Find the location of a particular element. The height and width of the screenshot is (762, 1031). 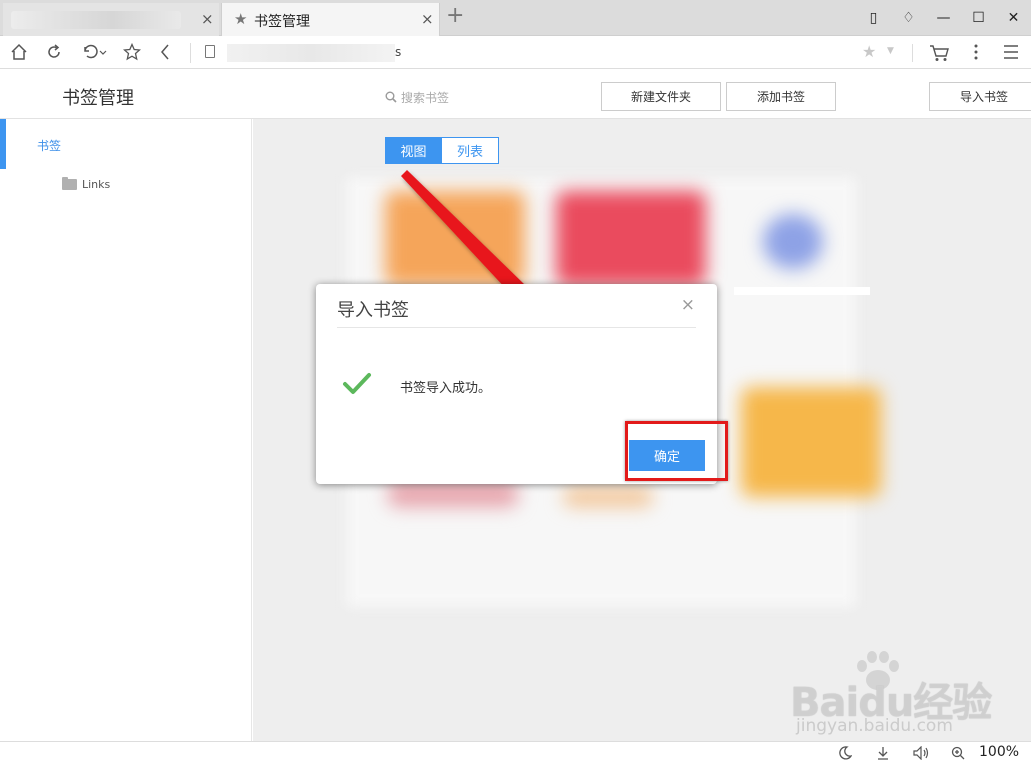

dialog-title: 导入书签 is located at coordinates (373, 310).